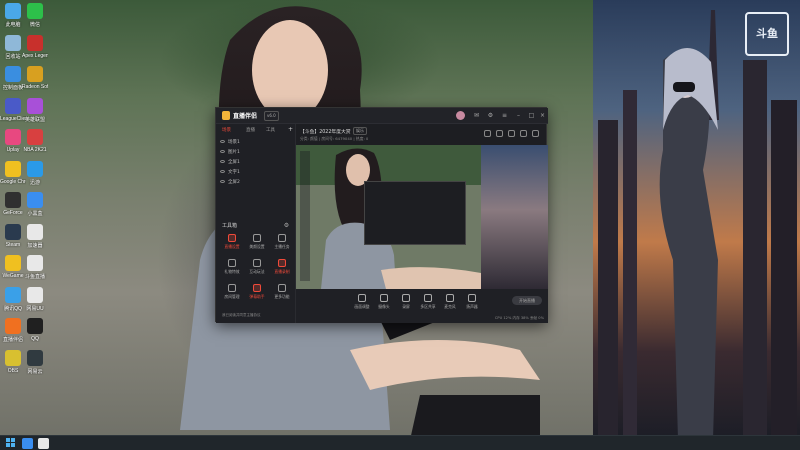  Describe the element at coordinates (286, 225) in the screenshot. I see `toolbox-settings-icon: ⚙` at that location.